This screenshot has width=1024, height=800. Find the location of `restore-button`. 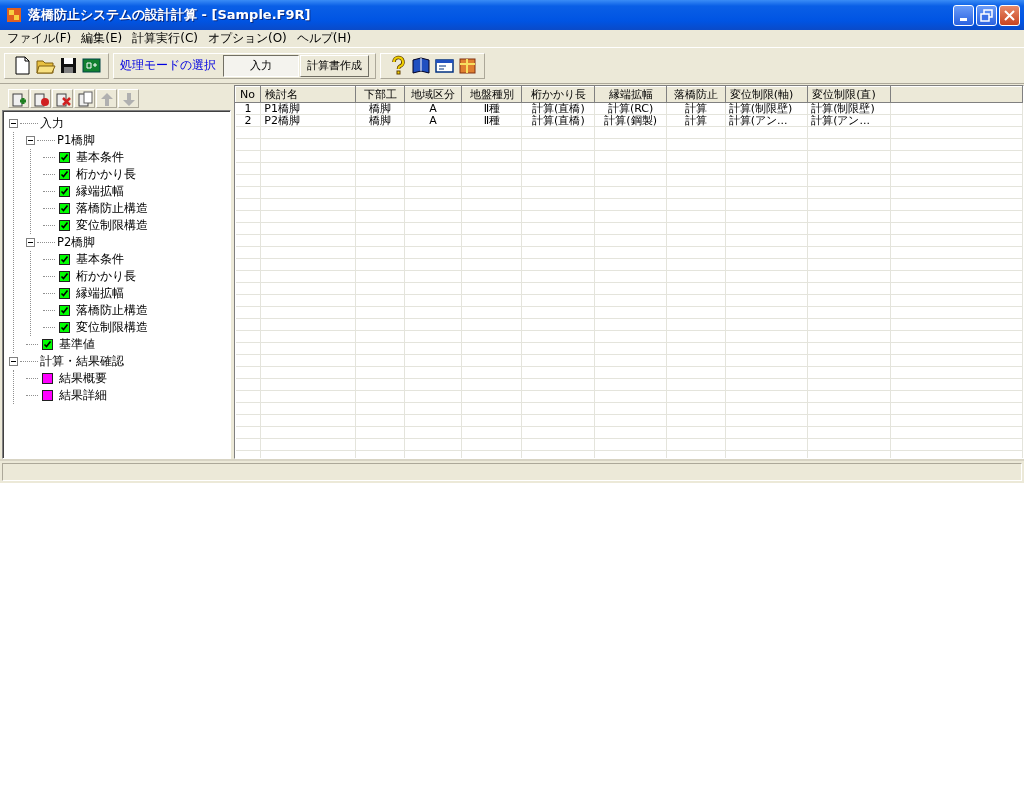

restore-button is located at coordinates (986, 15).